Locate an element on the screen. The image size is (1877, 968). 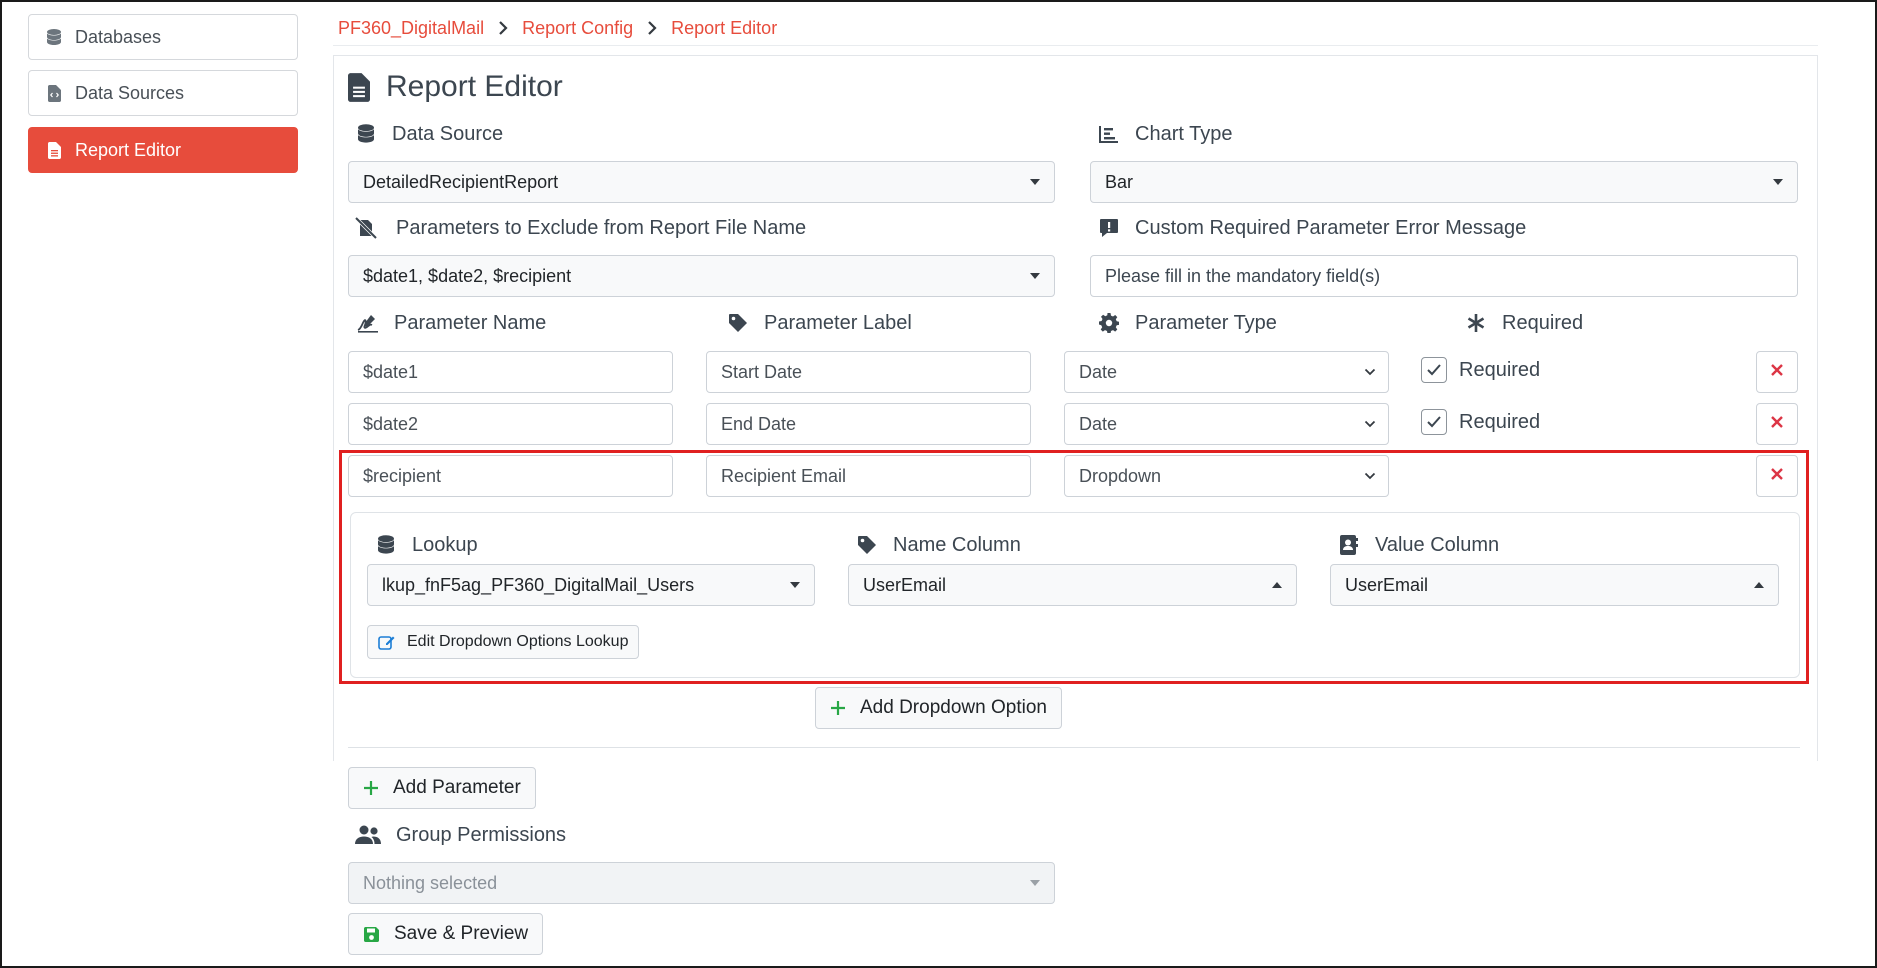
chart-type-select: Bar is located at coordinates (1444, 182).